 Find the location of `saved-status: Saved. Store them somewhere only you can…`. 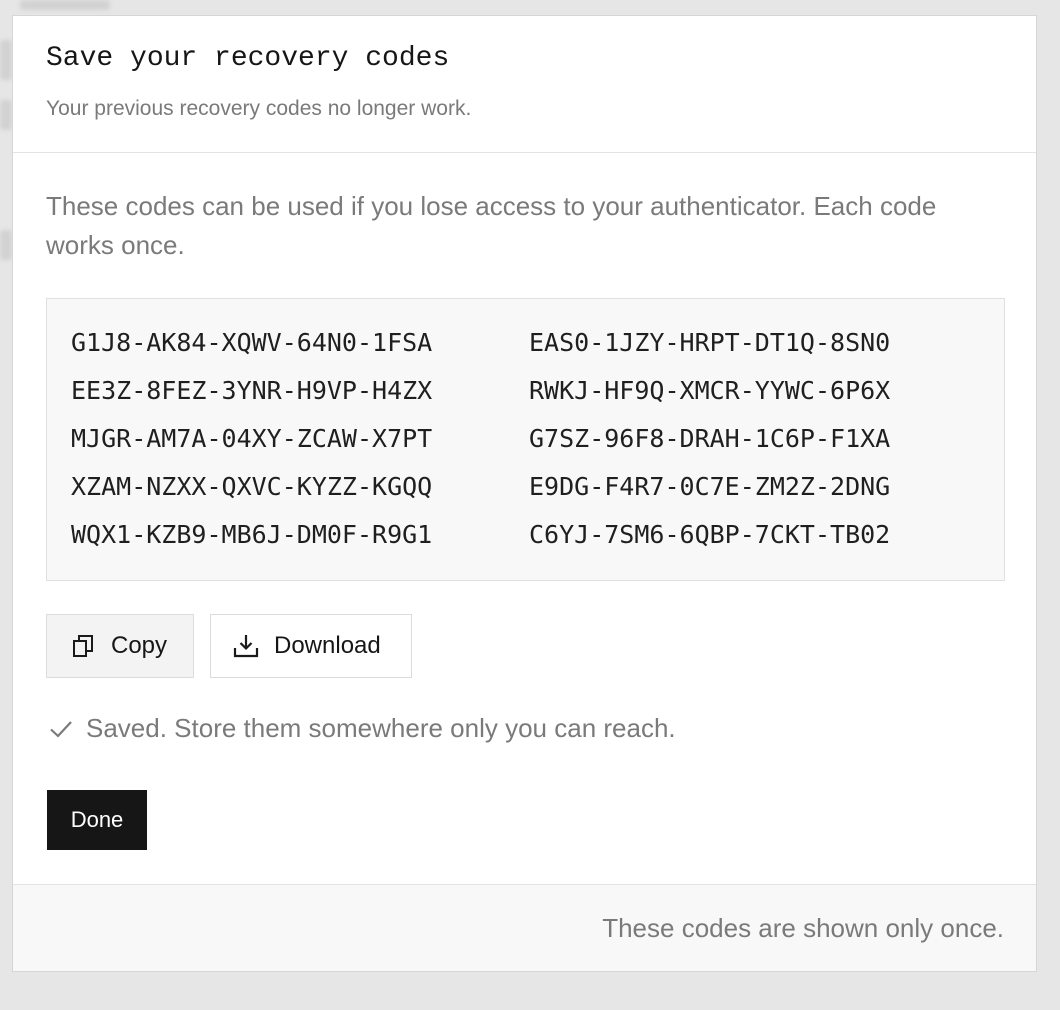

saved-status: Saved. Store them somewhere only you can… is located at coordinates (362, 728).